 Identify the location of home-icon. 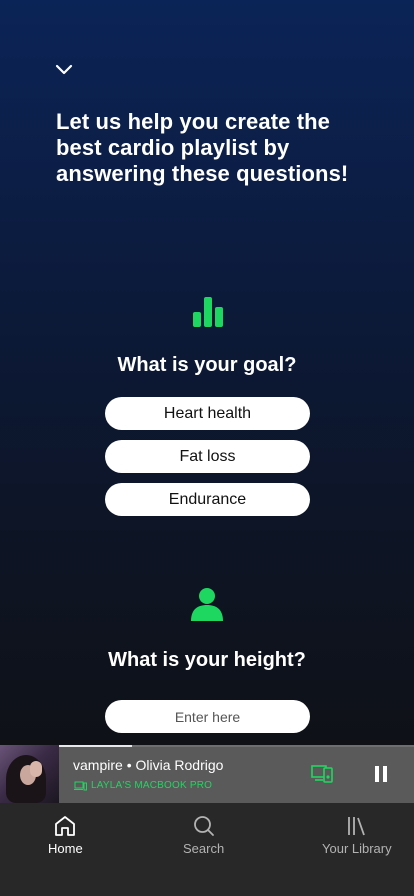
(65, 826).